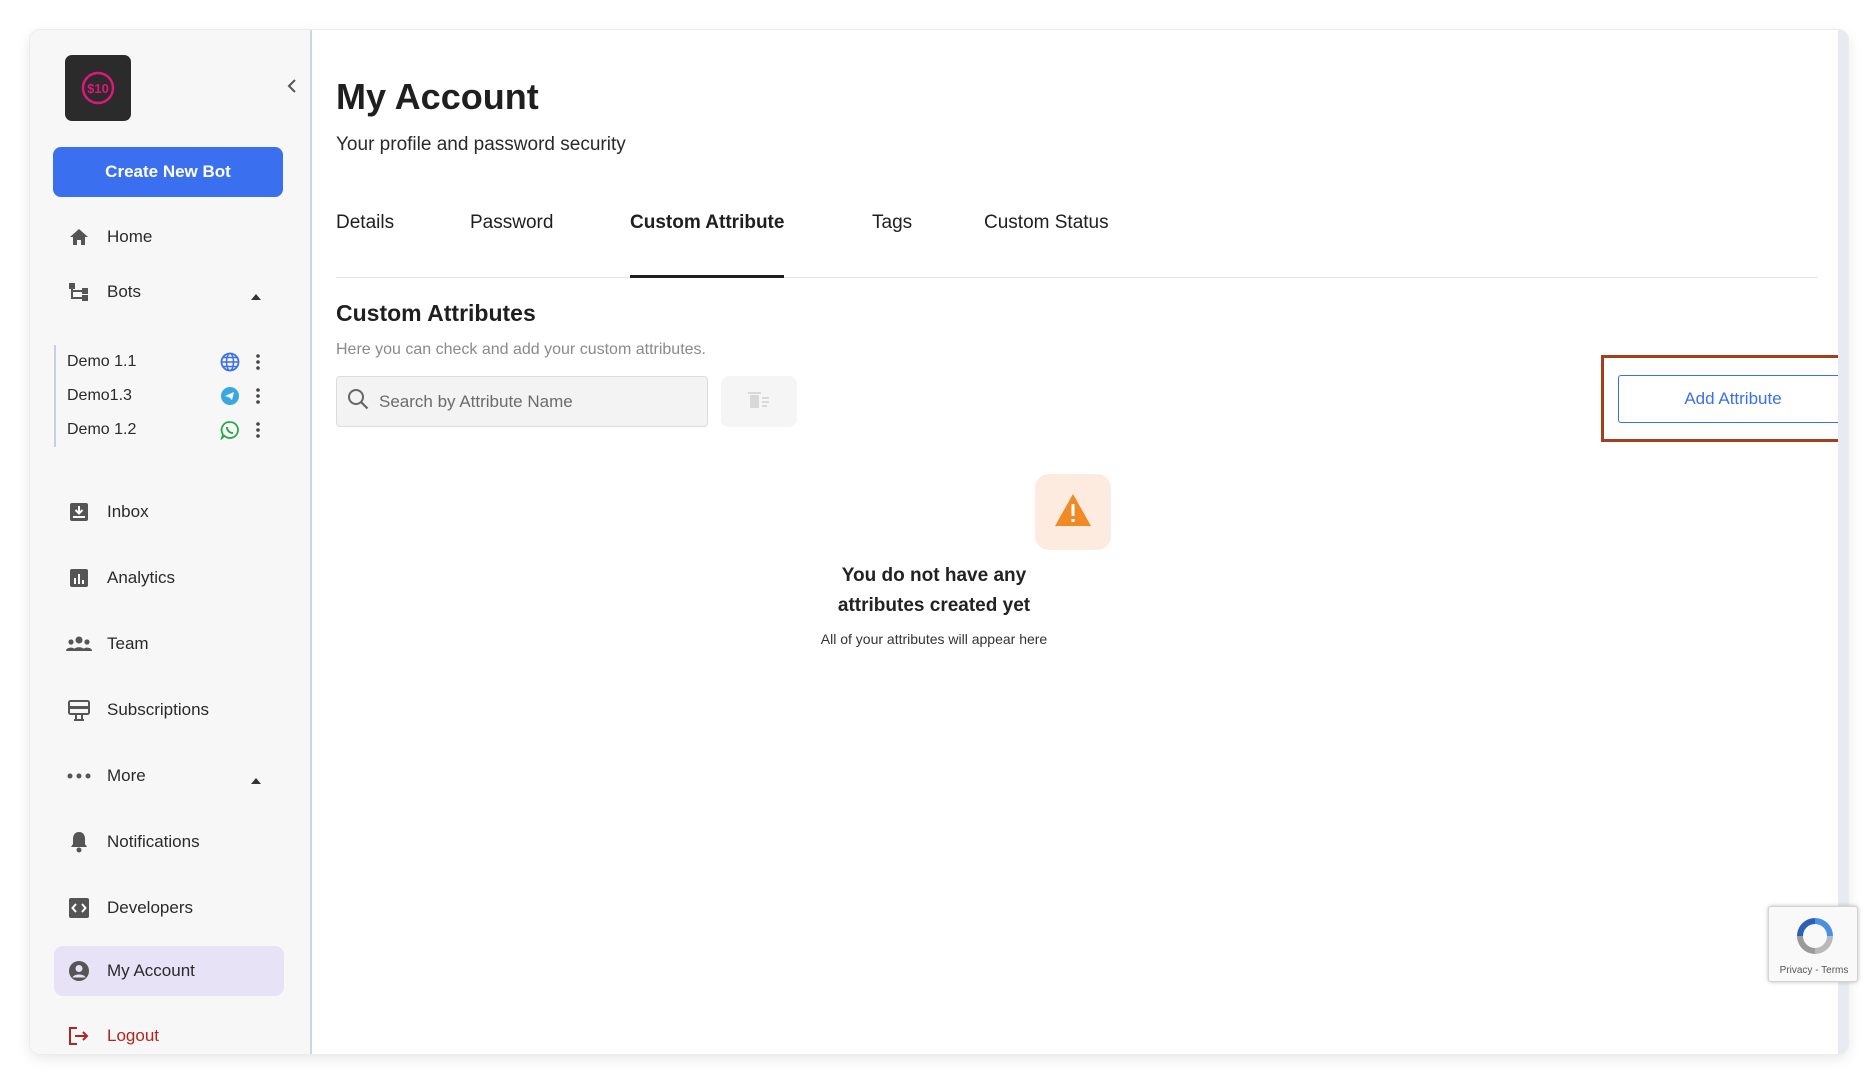 This screenshot has height=1080, width=1866. I want to click on bulk-action-button, so click(759, 401).